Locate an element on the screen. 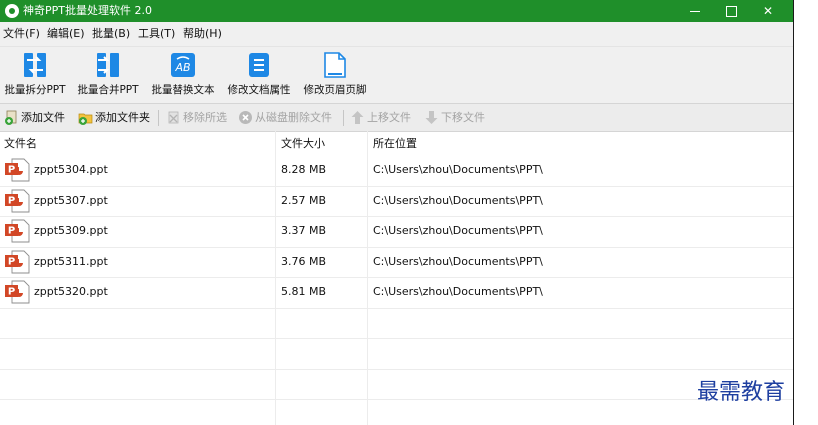  add-file-button: 添加文件 is located at coordinates (37, 118).